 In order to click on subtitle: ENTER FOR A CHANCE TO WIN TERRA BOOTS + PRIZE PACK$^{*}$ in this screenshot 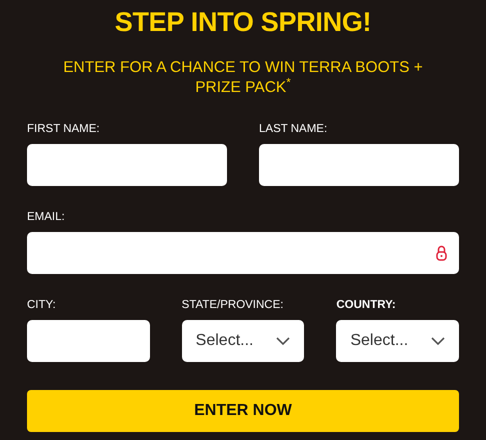, I will do `click(243, 78)`.